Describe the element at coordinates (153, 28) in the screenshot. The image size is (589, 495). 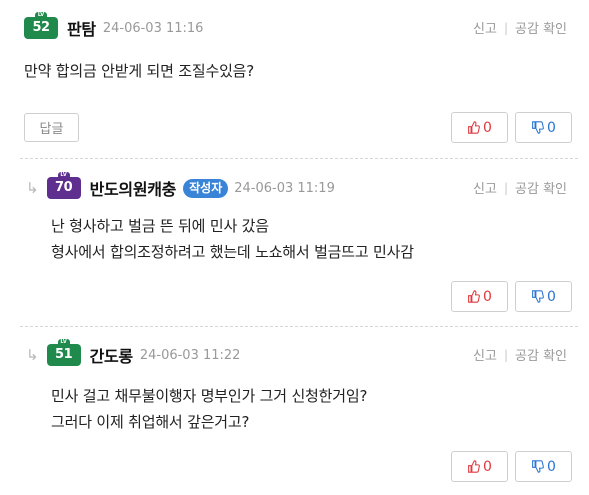
I see `timestamp: 24-06-03 11:16` at that location.